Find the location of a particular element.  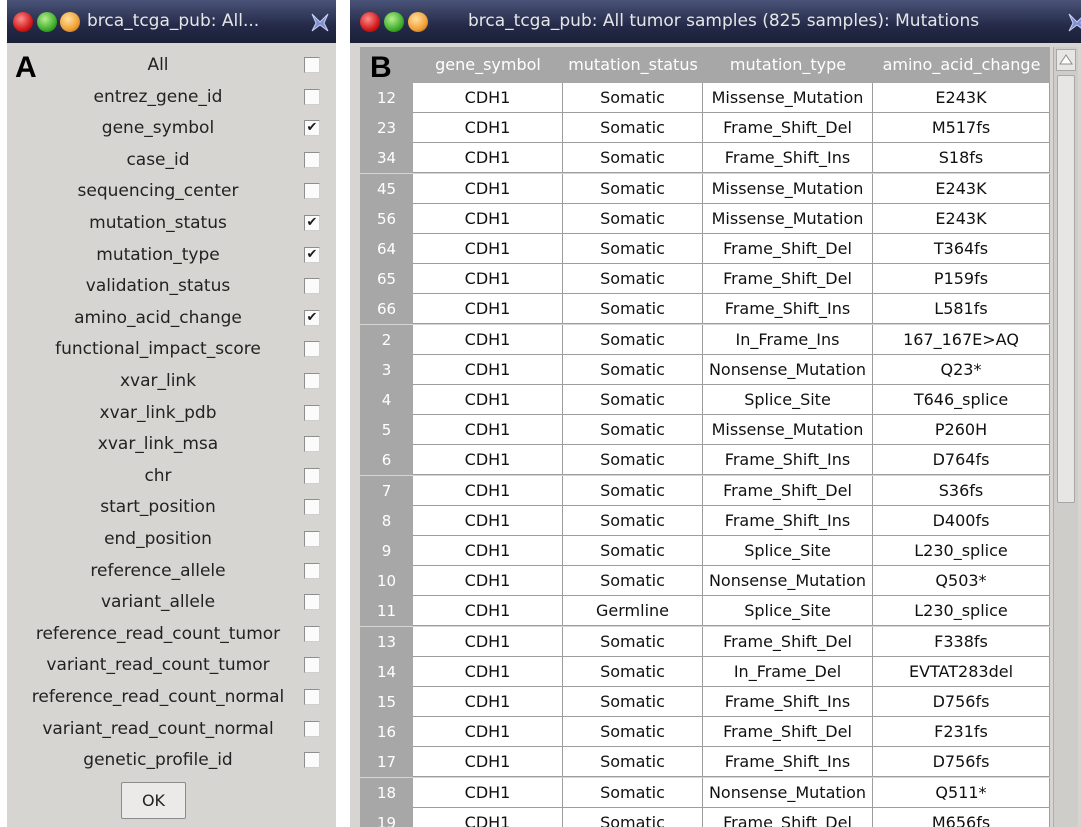

table-row: 2 CDH1 Somatic In_Frame_Ins 167_167E>AQ is located at coordinates (705, 339).